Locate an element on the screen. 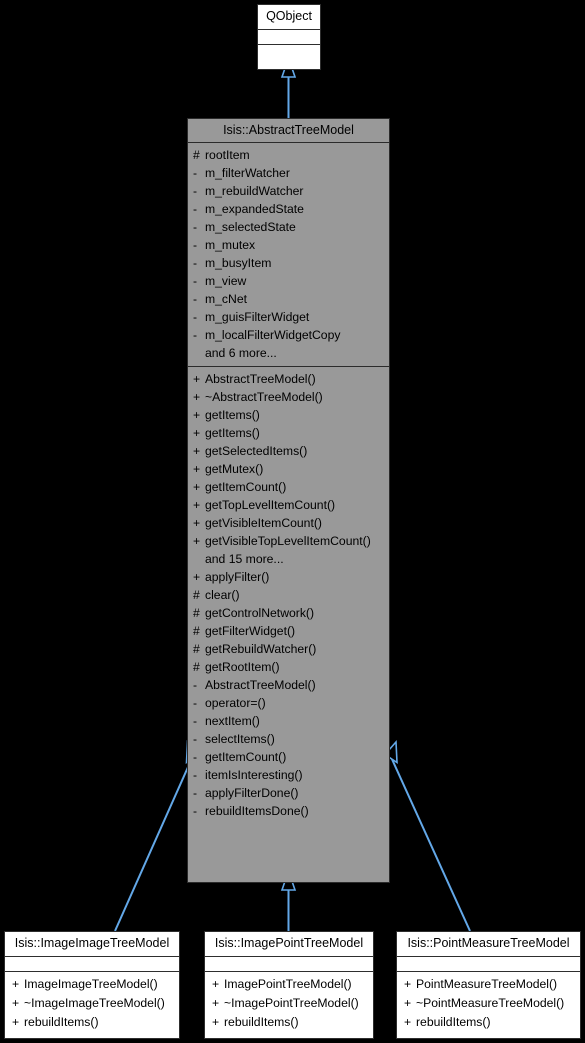 The image size is (585, 1043). edge-pointmeasuretreemodel-to-abstracttreemodel is located at coordinates (427, 835).